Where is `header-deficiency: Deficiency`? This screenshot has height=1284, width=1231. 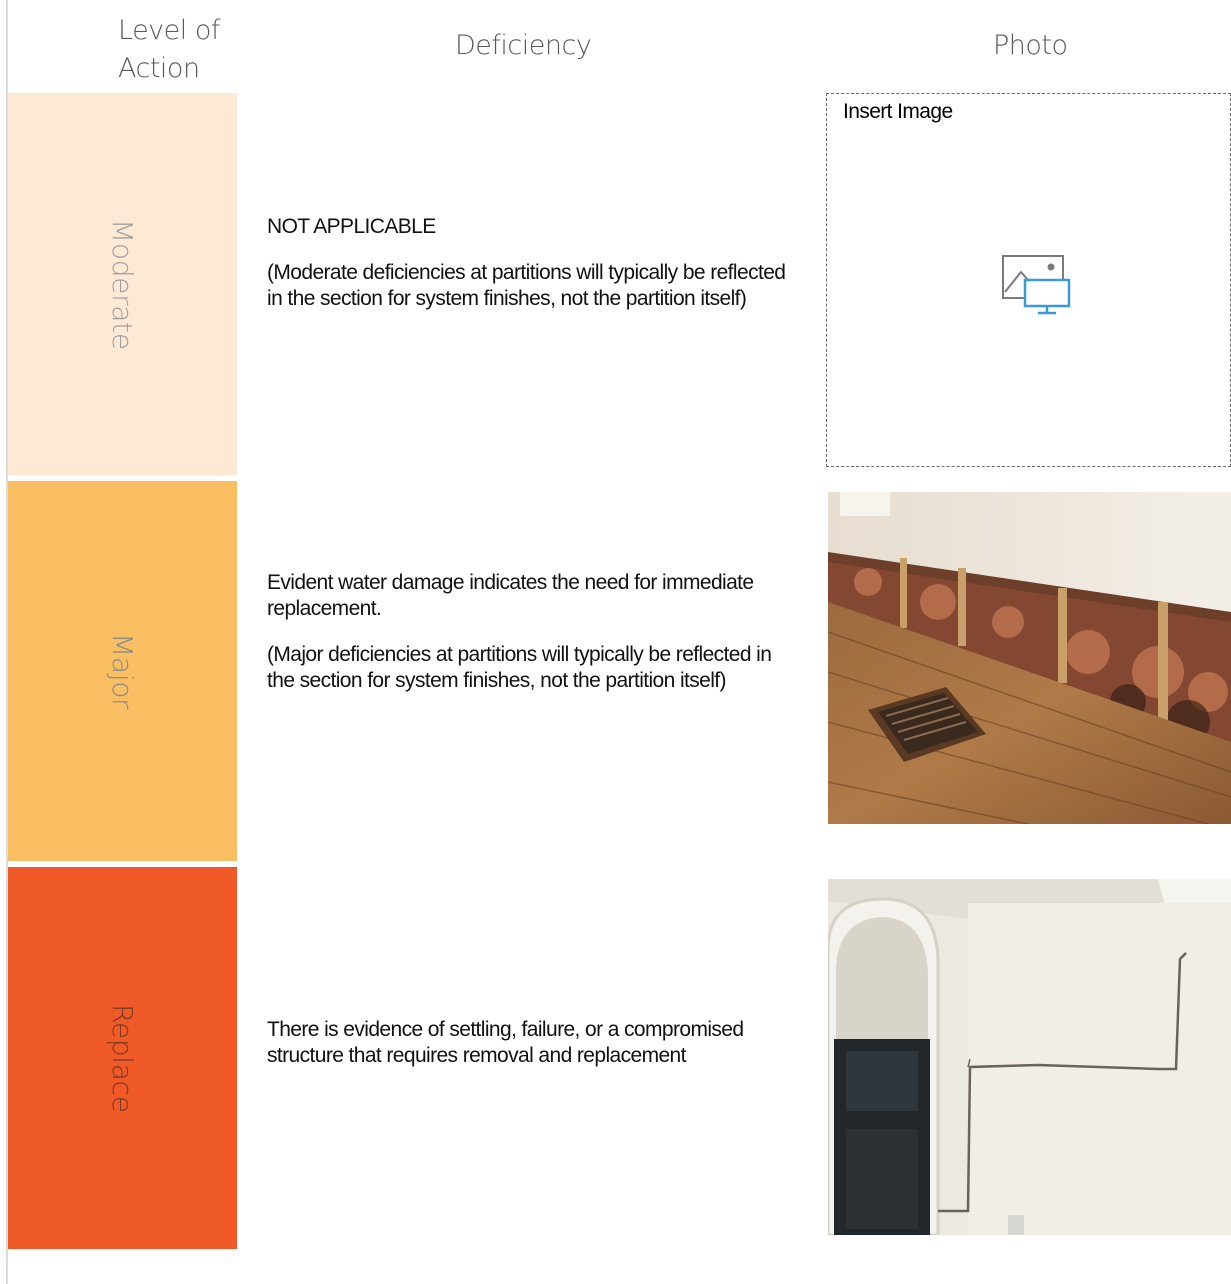
header-deficiency: Deficiency is located at coordinates (523, 45).